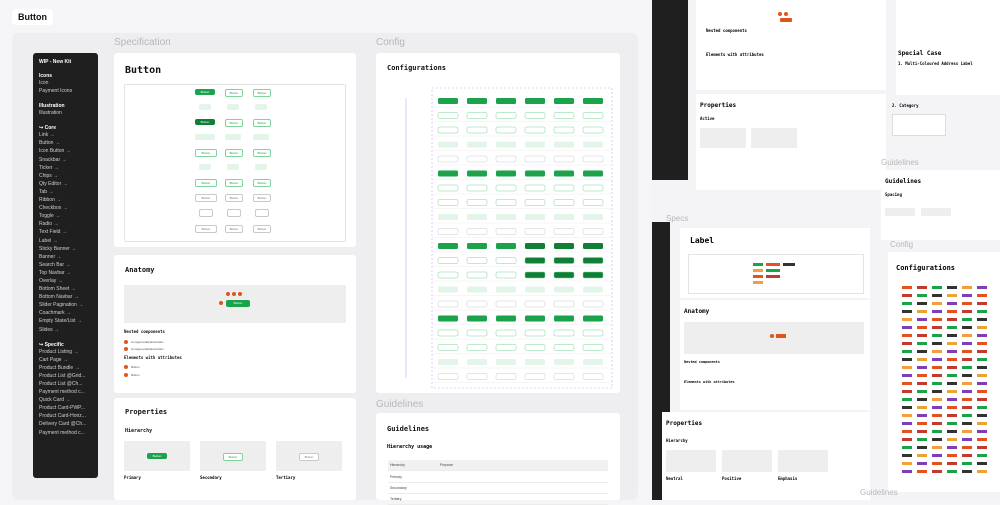 The height and width of the screenshot is (505, 1000). Describe the element at coordinates (32, 17) in the screenshot. I see `frame-name-tag: Button` at that location.